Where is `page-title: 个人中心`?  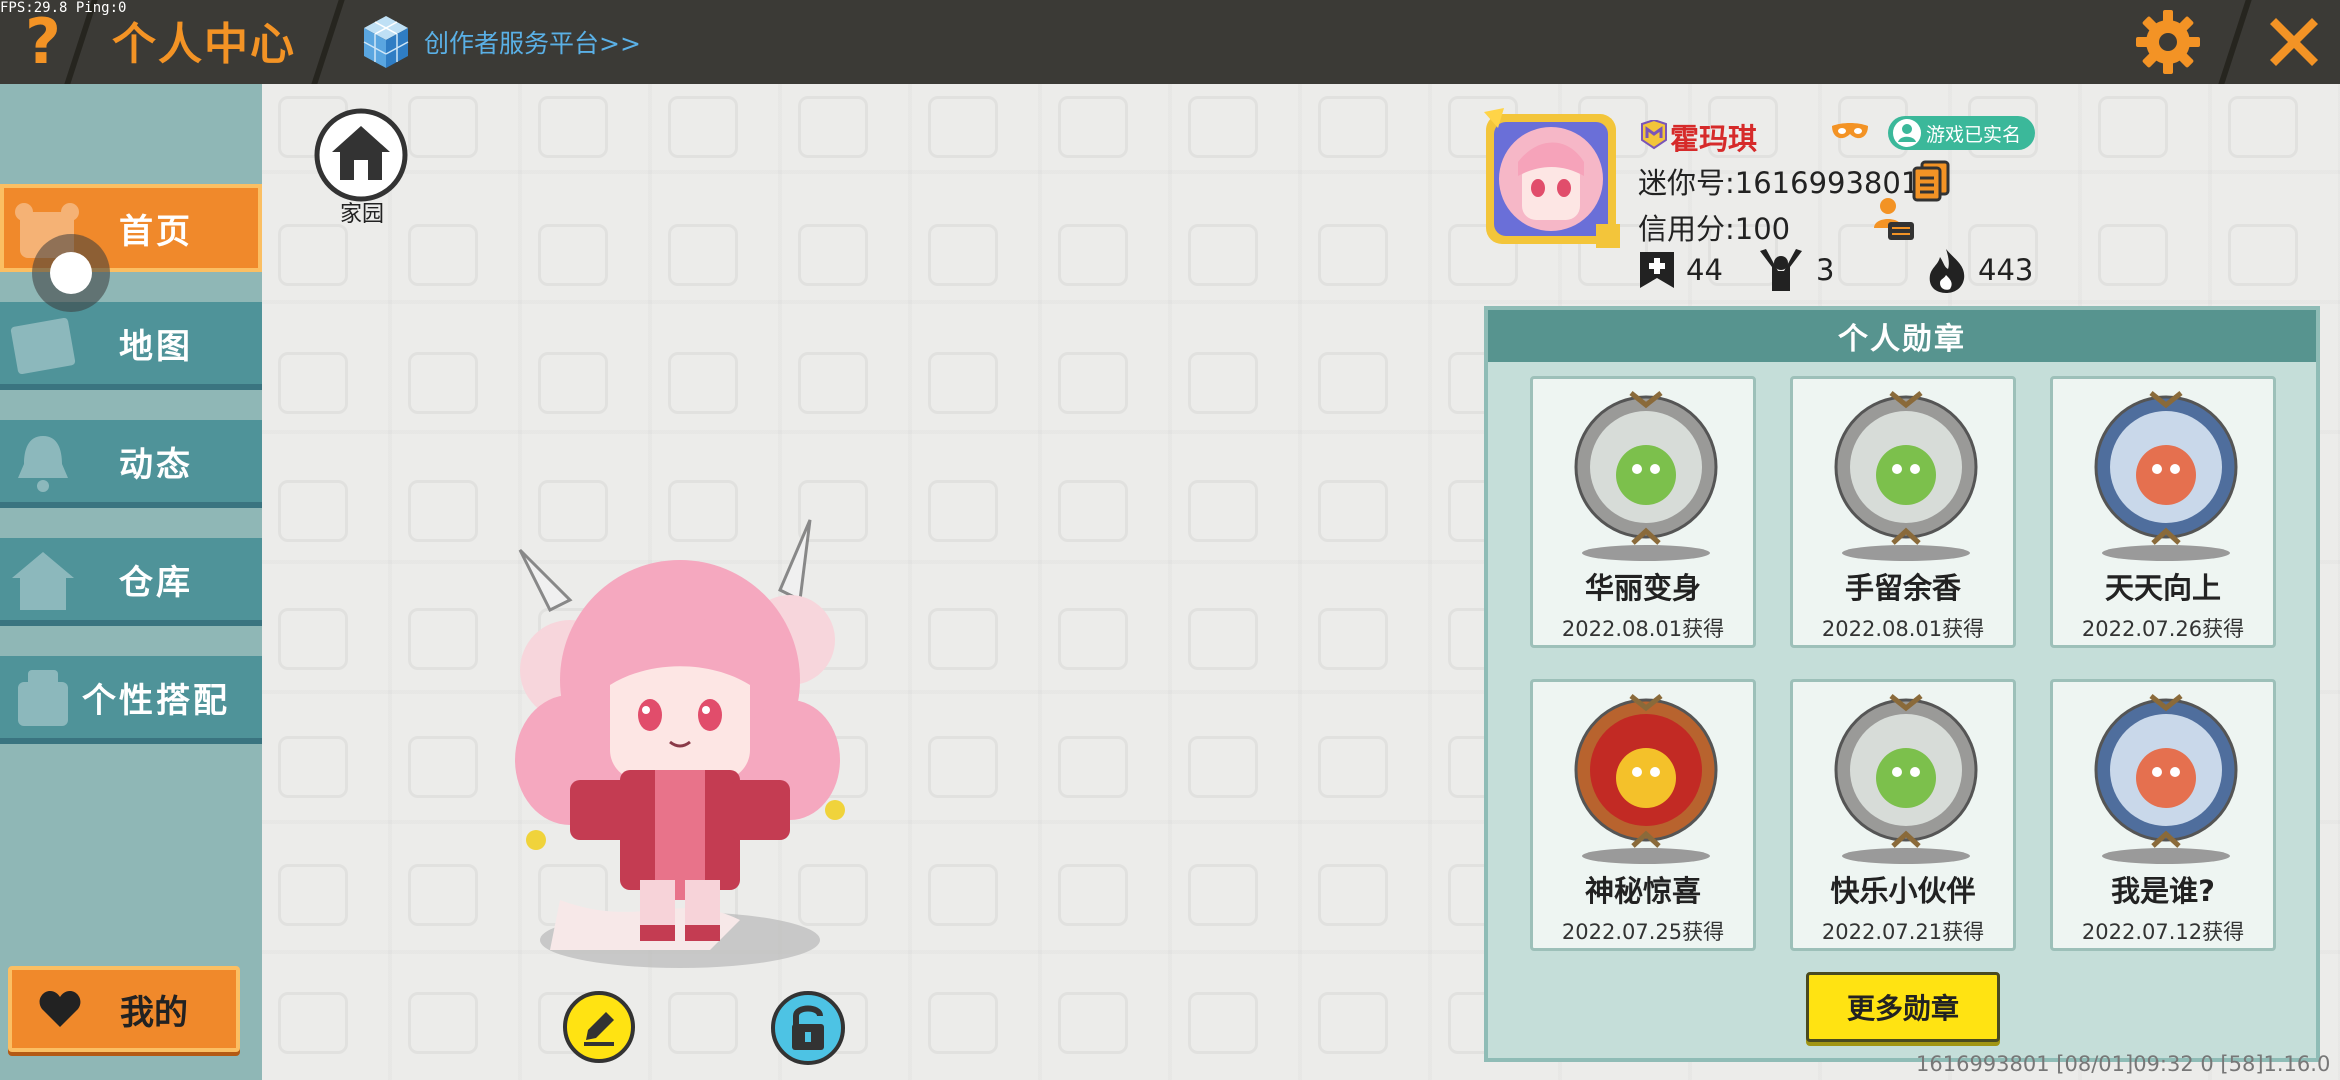 page-title: 个人中心 is located at coordinates (204, 44).